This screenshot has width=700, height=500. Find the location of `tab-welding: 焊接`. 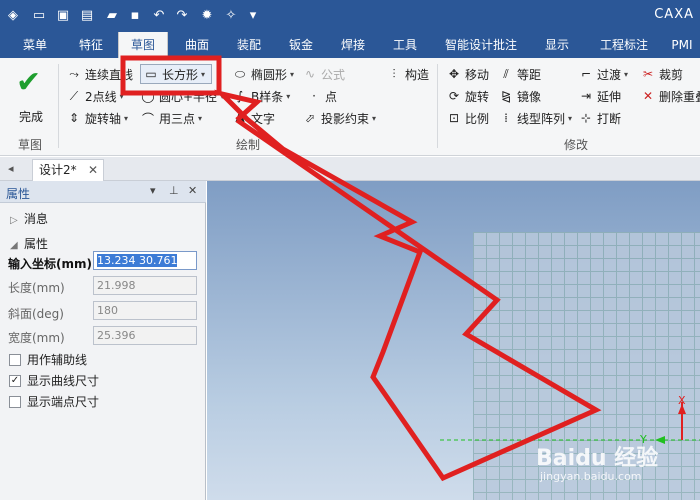

tab-welding: 焊接 is located at coordinates (353, 45).